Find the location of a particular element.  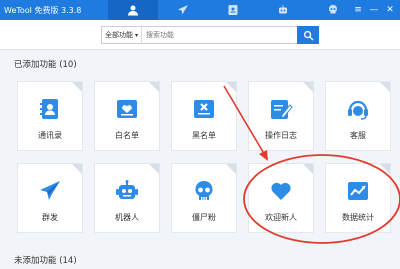

feature-card-data-stats: 数据统计 is located at coordinates (358, 198).